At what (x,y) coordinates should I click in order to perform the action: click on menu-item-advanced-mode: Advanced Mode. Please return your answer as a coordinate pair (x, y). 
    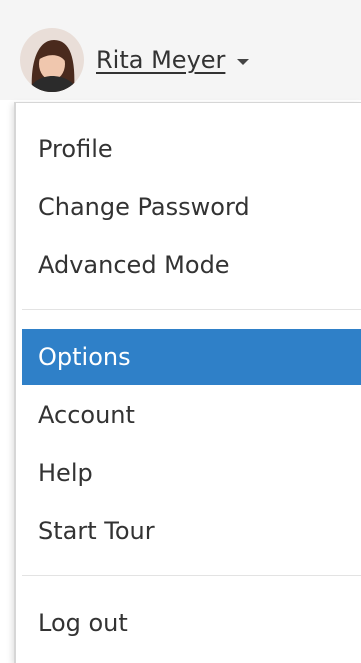
    Looking at the image, I should click on (191, 265).